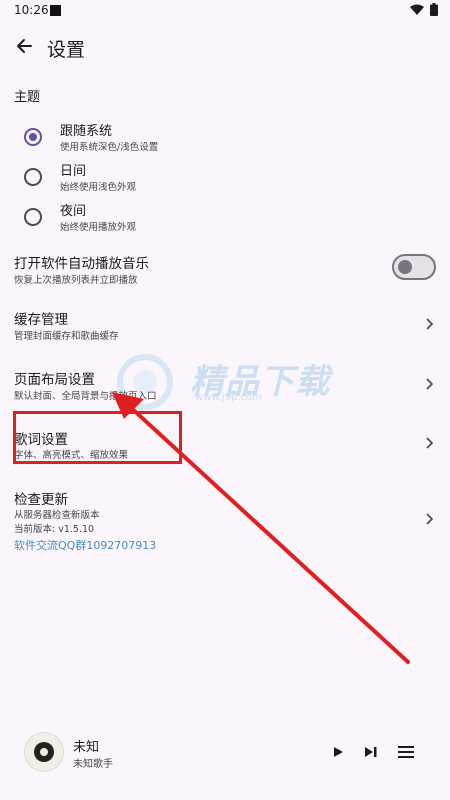  Describe the element at coordinates (55, 10) in the screenshot. I see `notification-icon` at that location.